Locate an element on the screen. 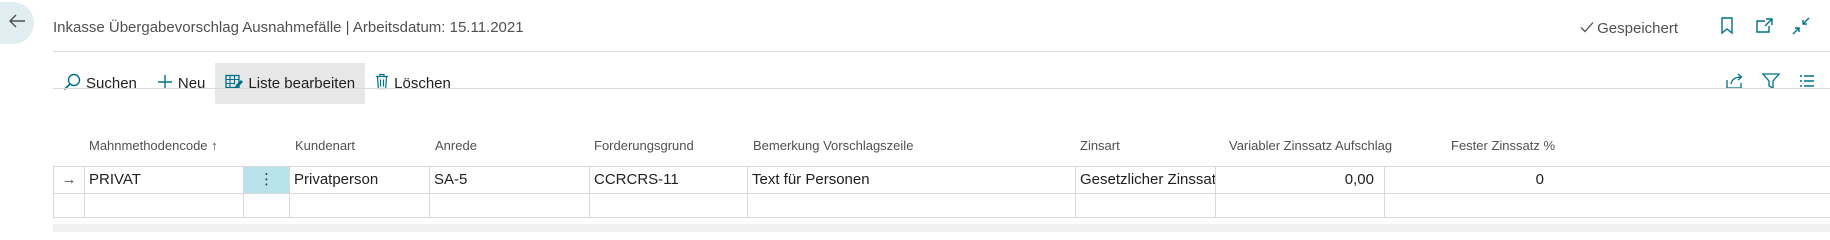 This screenshot has height=240, width=1830. column-header-kundenart: Kundenart is located at coordinates (325, 145).